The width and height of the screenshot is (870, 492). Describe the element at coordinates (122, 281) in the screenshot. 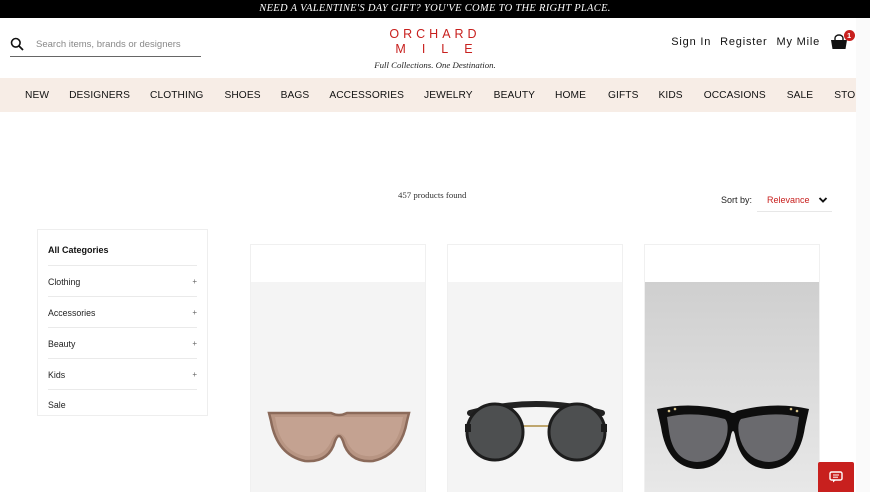

I see `category-clothing: Clothing +` at that location.